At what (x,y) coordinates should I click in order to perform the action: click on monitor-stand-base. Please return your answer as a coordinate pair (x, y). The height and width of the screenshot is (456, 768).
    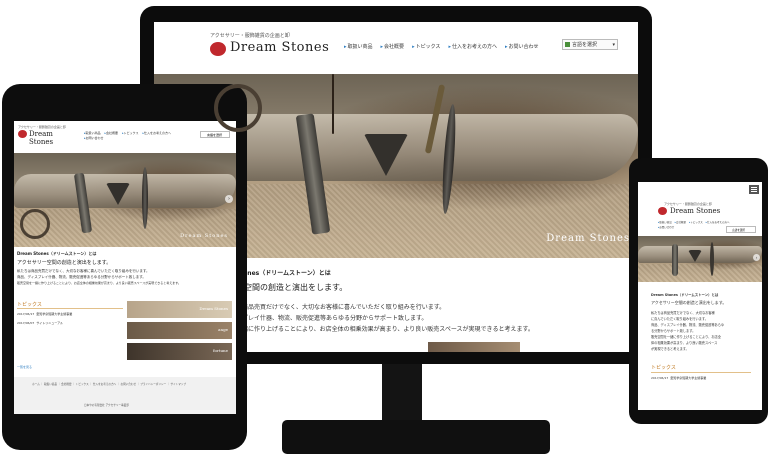
    Looking at the image, I should click on (416, 437).